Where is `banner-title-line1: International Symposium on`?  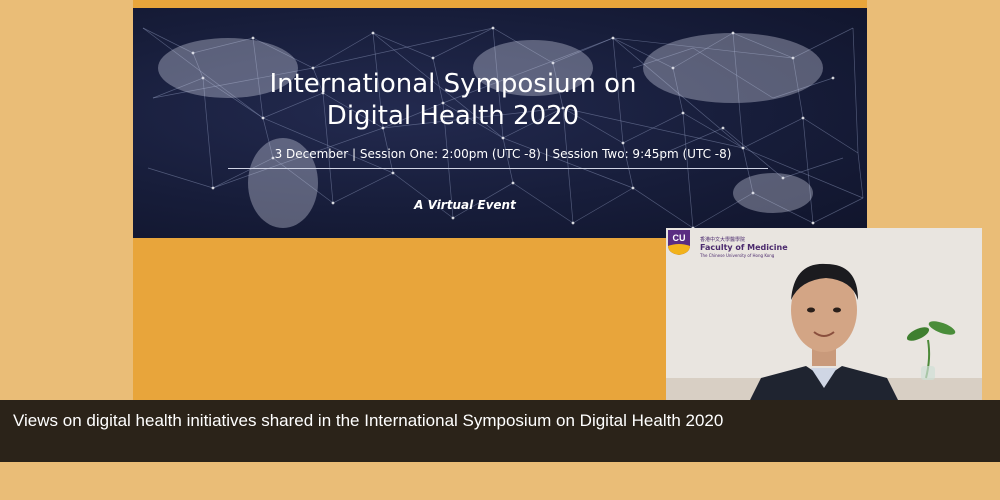 banner-title-line1: International Symposium on is located at coordinates (453, 84).